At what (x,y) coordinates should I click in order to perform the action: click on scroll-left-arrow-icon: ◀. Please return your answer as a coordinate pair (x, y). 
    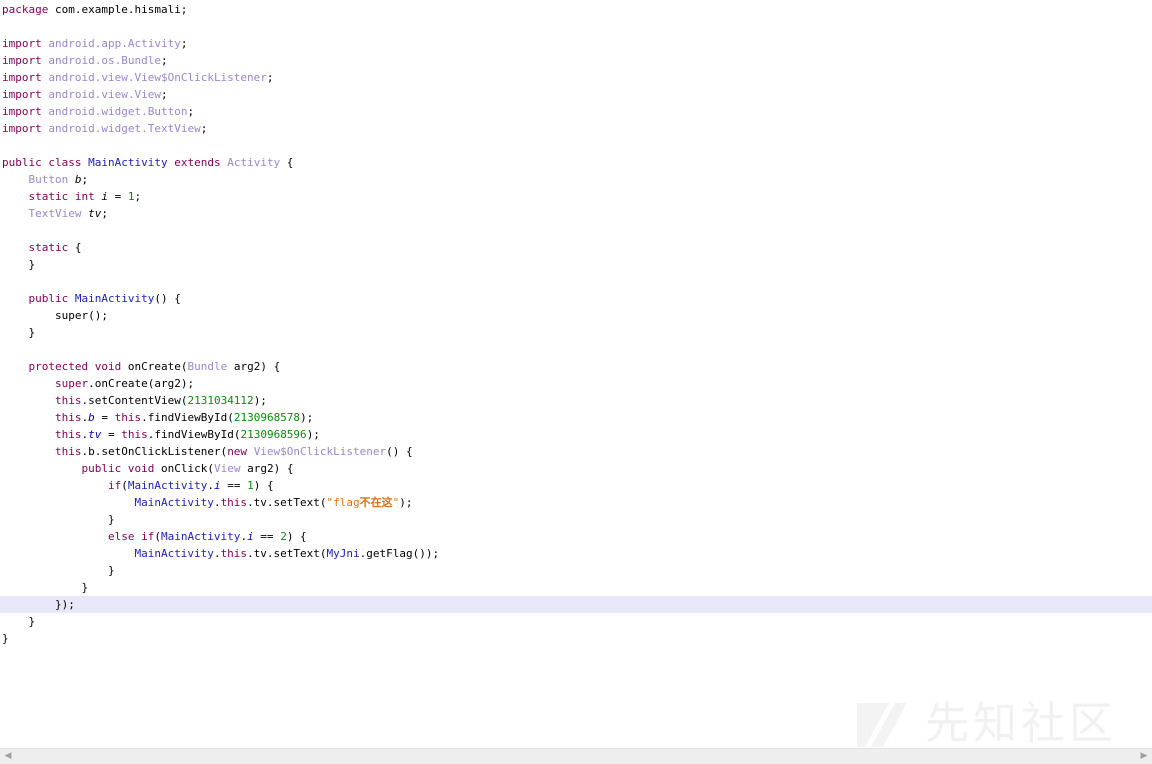
    Looking at the image, I should click on (8, 756).